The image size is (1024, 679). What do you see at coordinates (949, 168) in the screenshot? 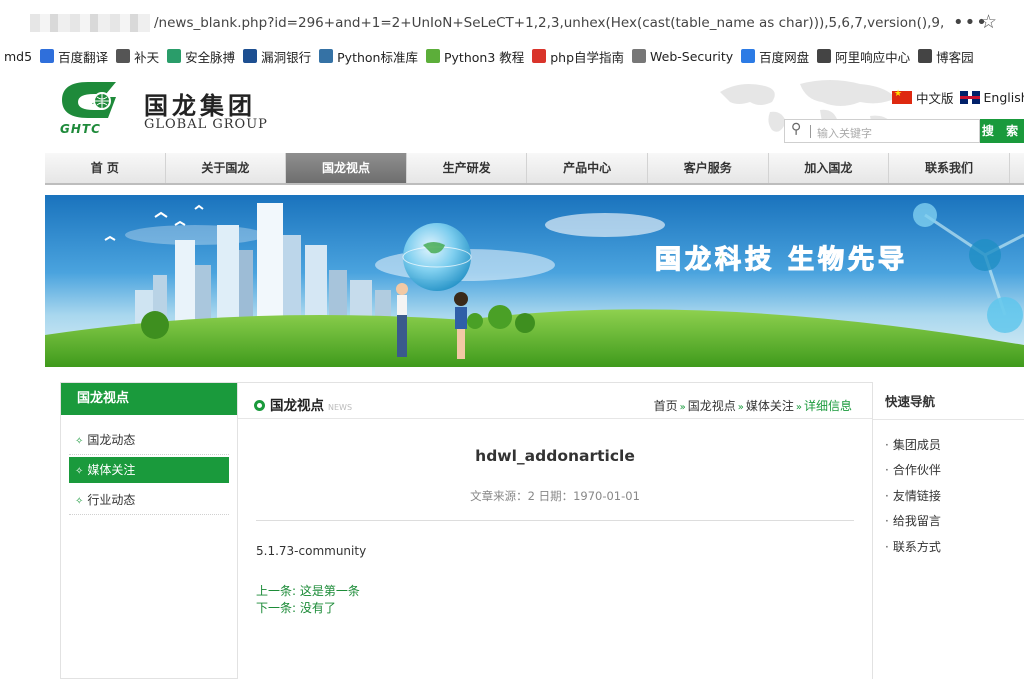
I see `nav-item: 联系我们` at bounding box center [949, 168].